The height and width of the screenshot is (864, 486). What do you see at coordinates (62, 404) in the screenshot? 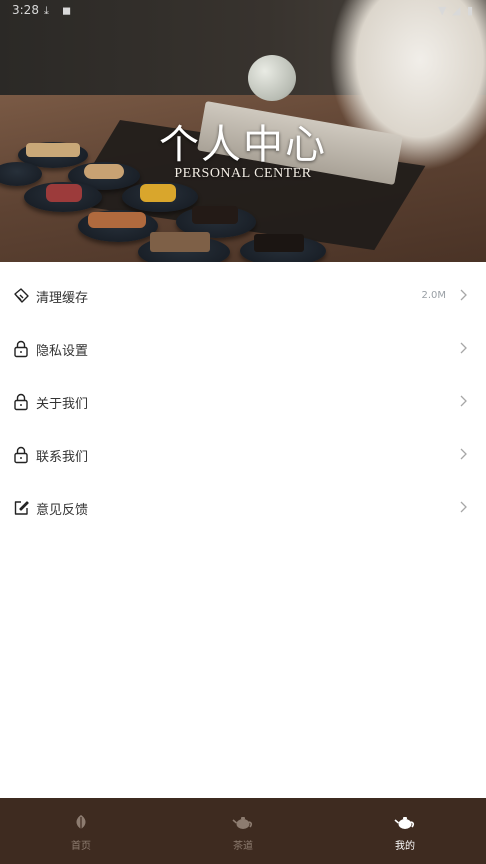
I see `menu-item-label: 关于我们` at bounding box center [62, 404].